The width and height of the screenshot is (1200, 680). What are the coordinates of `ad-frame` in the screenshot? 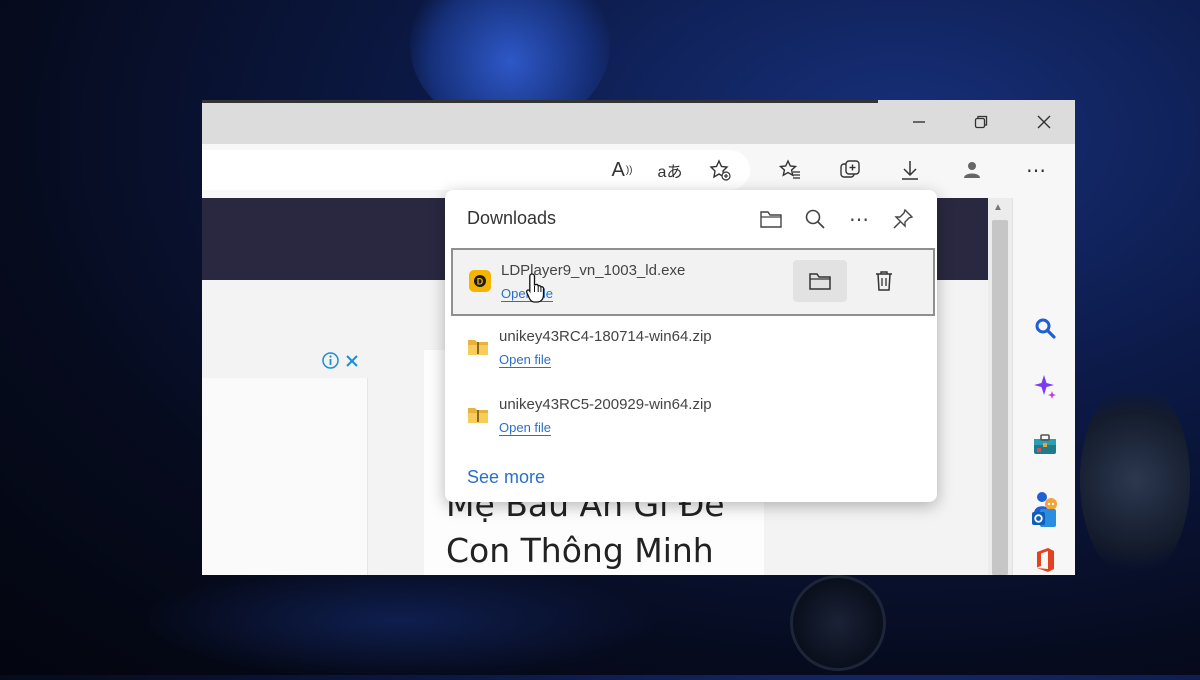 It's located at (285, 476).